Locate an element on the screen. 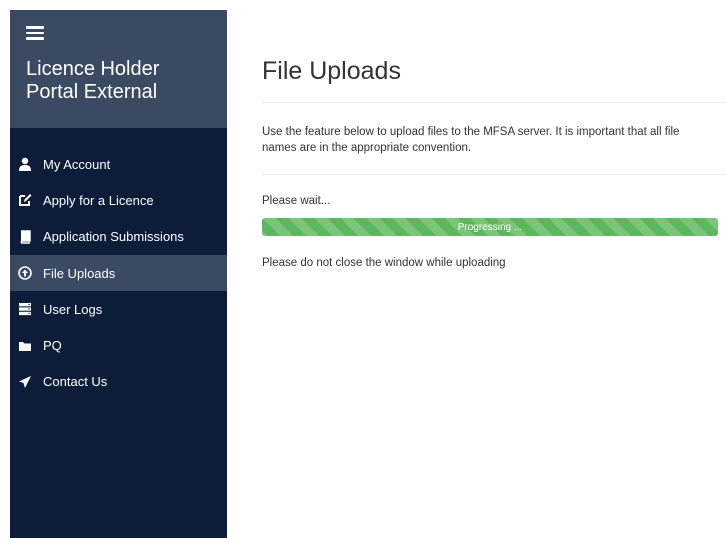 This screenshot has height=538, width=726. portal-title-line-1: Licence Holder is located at coordinates (93, 69).